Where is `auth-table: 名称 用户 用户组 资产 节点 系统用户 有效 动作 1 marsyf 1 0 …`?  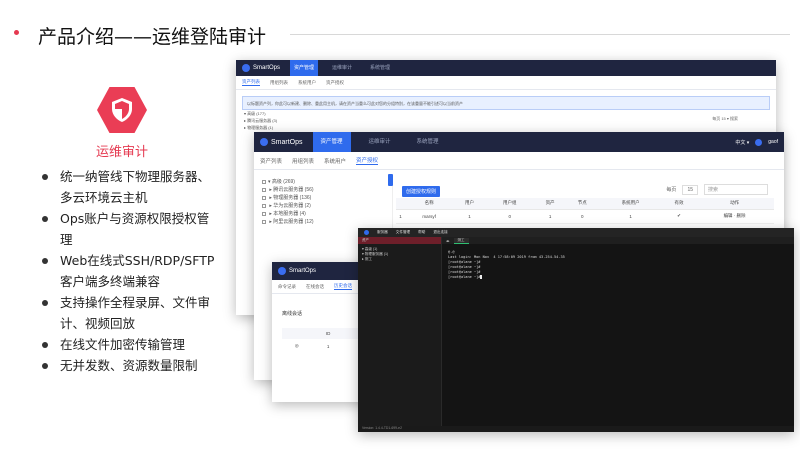 auth-table: 名称 用户 用户组 资产 节点 系统用户 有效 动作 1 marsyf 1 0 … is located at coordinates (585, 211).